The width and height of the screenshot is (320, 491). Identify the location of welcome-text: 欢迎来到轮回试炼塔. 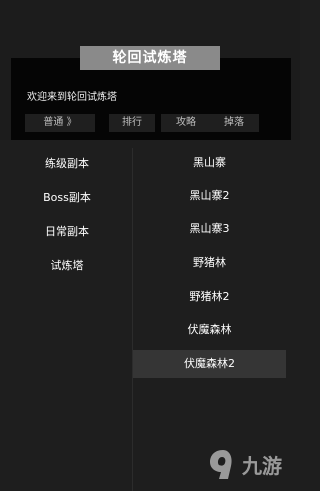
(72, 97).